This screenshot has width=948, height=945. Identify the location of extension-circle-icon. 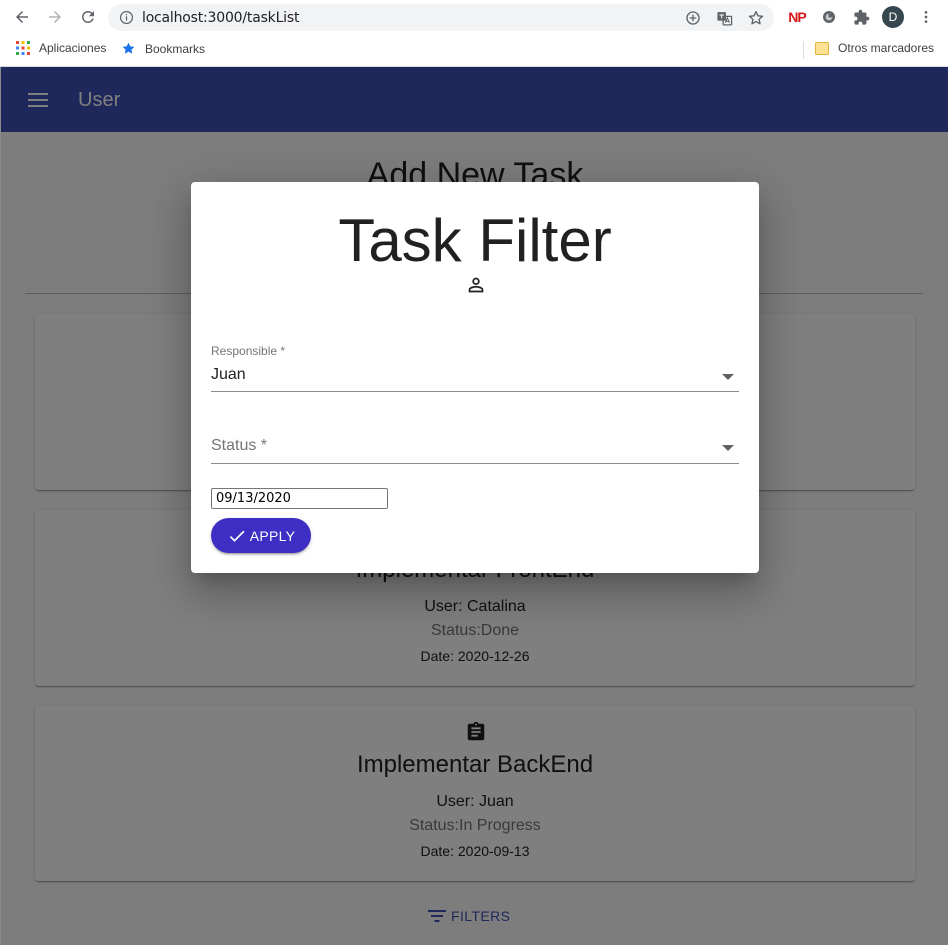
(829, 17).